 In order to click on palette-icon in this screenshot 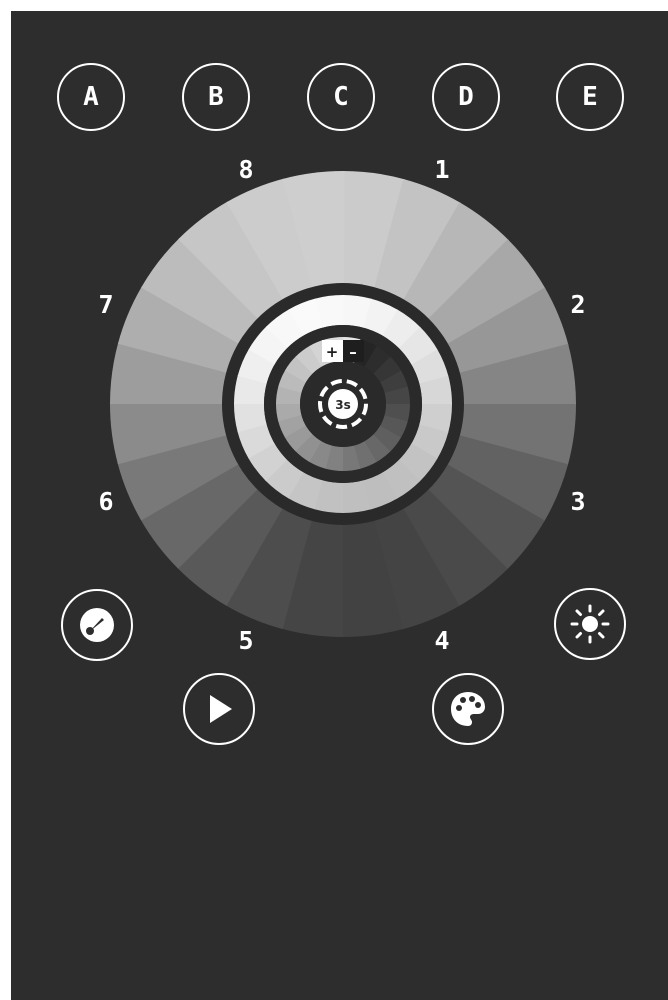, I will do `click(468, 709)`.